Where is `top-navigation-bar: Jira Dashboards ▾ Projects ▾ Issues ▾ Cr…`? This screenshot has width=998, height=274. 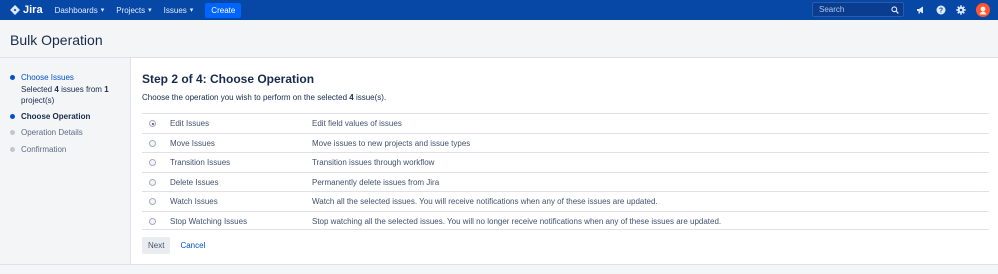 top-navigation-bar: Jira Dashboards ▾ Projects ▾ Issues ▾ Cr… is located at coordinates (499, 10).